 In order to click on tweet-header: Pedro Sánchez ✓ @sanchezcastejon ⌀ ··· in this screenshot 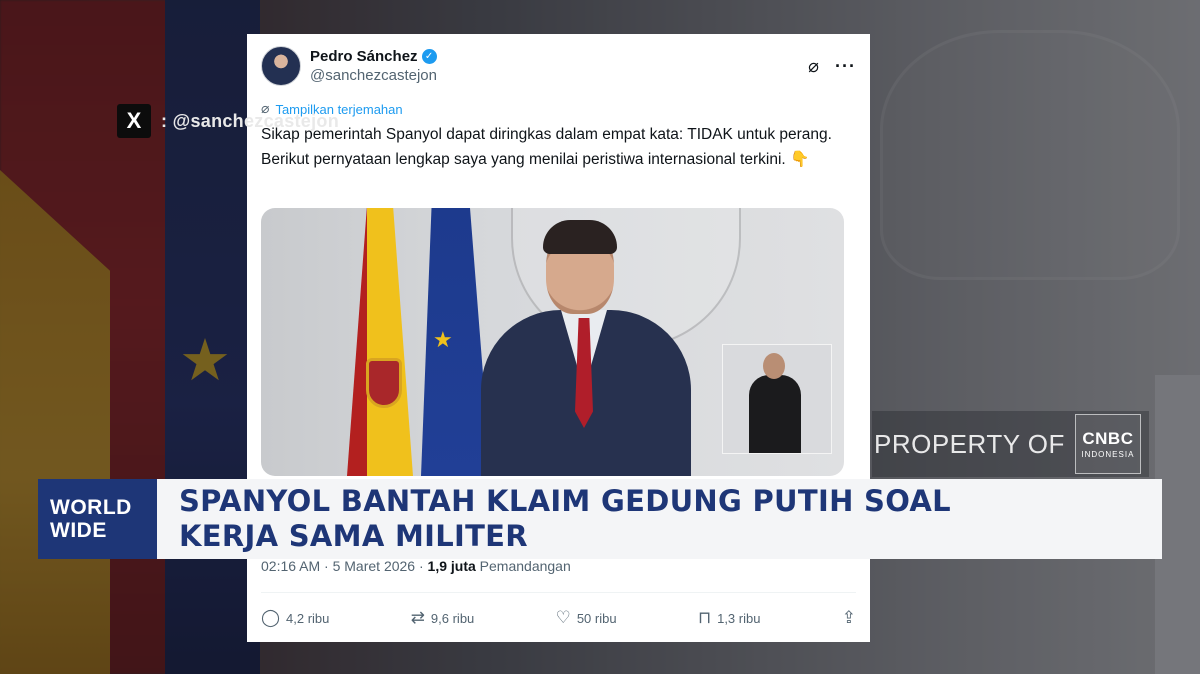, I will do `click(558, 66)`.